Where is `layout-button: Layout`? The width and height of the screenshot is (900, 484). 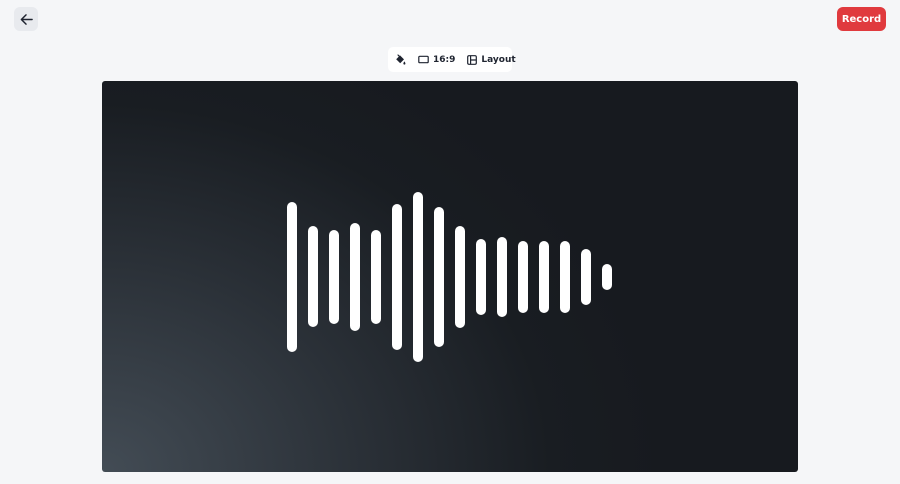 layout-button: Layout is located at coordinates (491, 59).